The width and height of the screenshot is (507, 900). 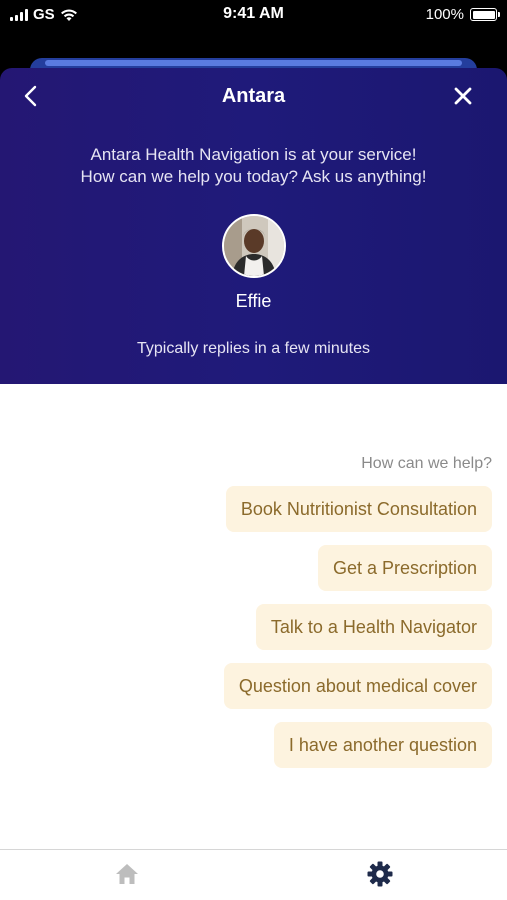 I want to click on page-title: Antara, so click(x=253, y=96).